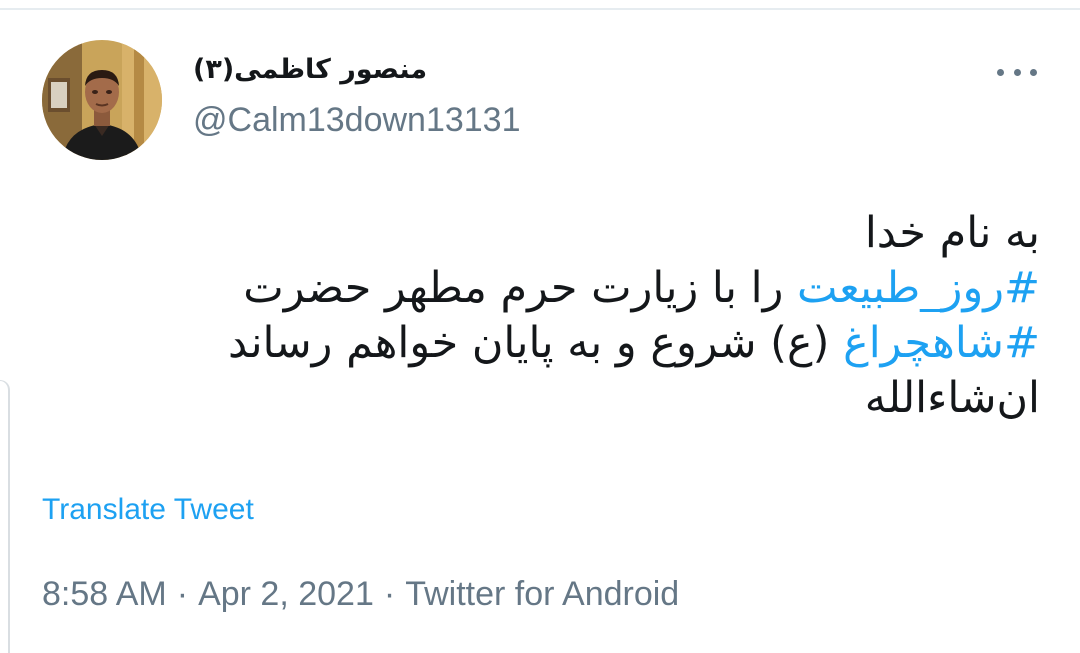 The height and width of the screenshot is (653, 1080). Describe the element at coordinates (941, 343) in the screenshot. I see `hashtag-link-shahcheragh: #شاهچراغ` at that location.